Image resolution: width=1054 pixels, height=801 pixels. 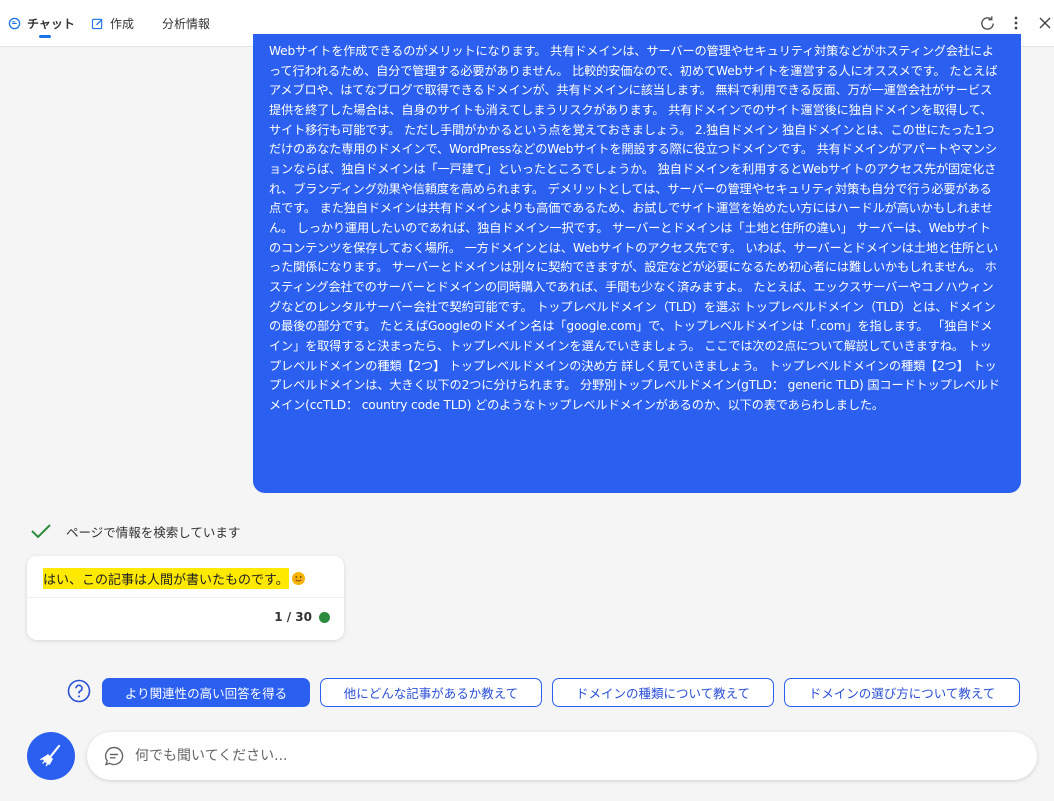 What do you see at coordinates (45, 36) in the screenshot?
I see `active-tab-indicator` at bounding box center [45, 36].